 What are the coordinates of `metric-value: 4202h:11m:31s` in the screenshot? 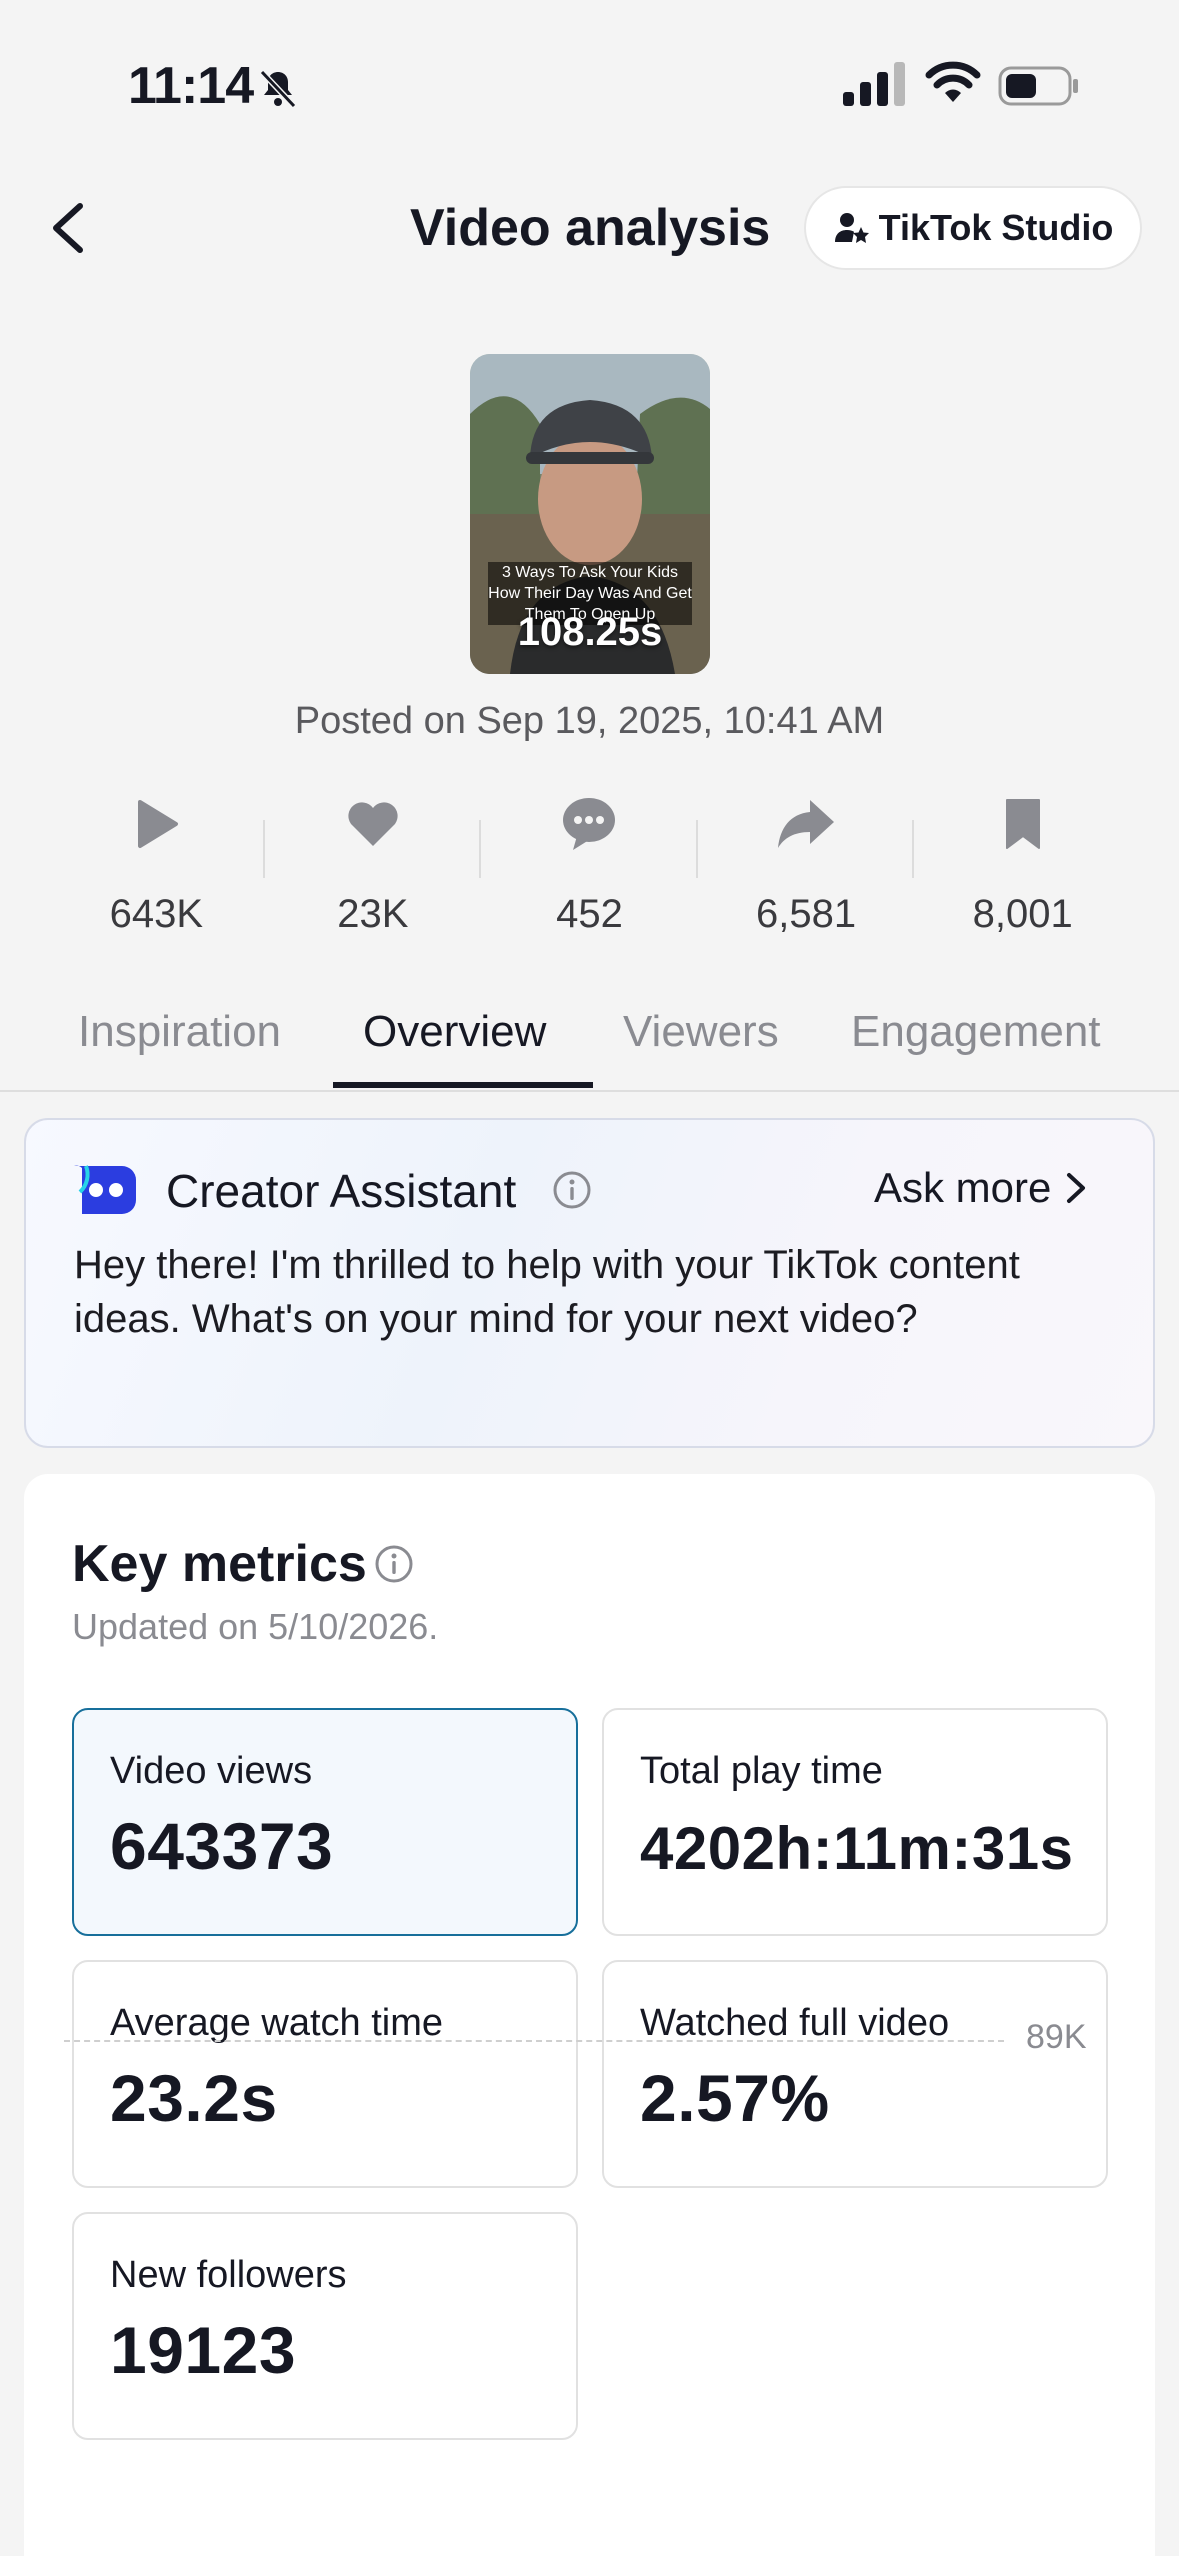 It's located at (857, 1848).